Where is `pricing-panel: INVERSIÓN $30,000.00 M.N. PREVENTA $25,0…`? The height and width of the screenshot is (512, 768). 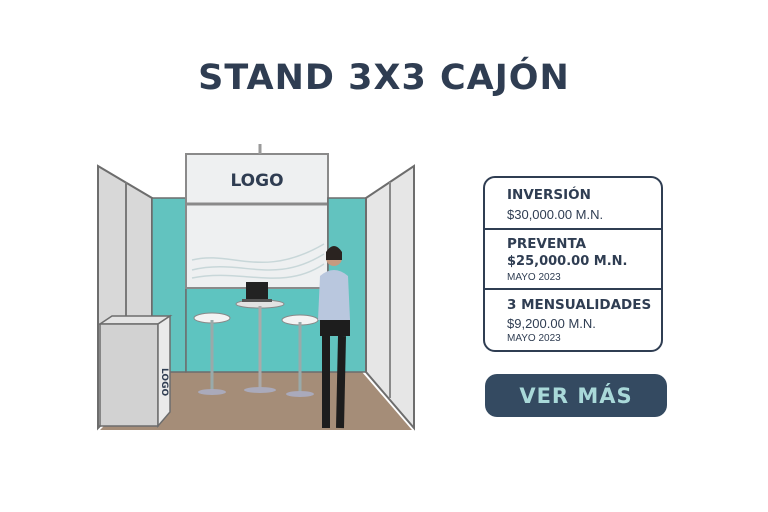 pricing-panel: INVERSIÓN $30,000.00 M.N. PREVENTA $25,0… is located at coordinates (573, 264).